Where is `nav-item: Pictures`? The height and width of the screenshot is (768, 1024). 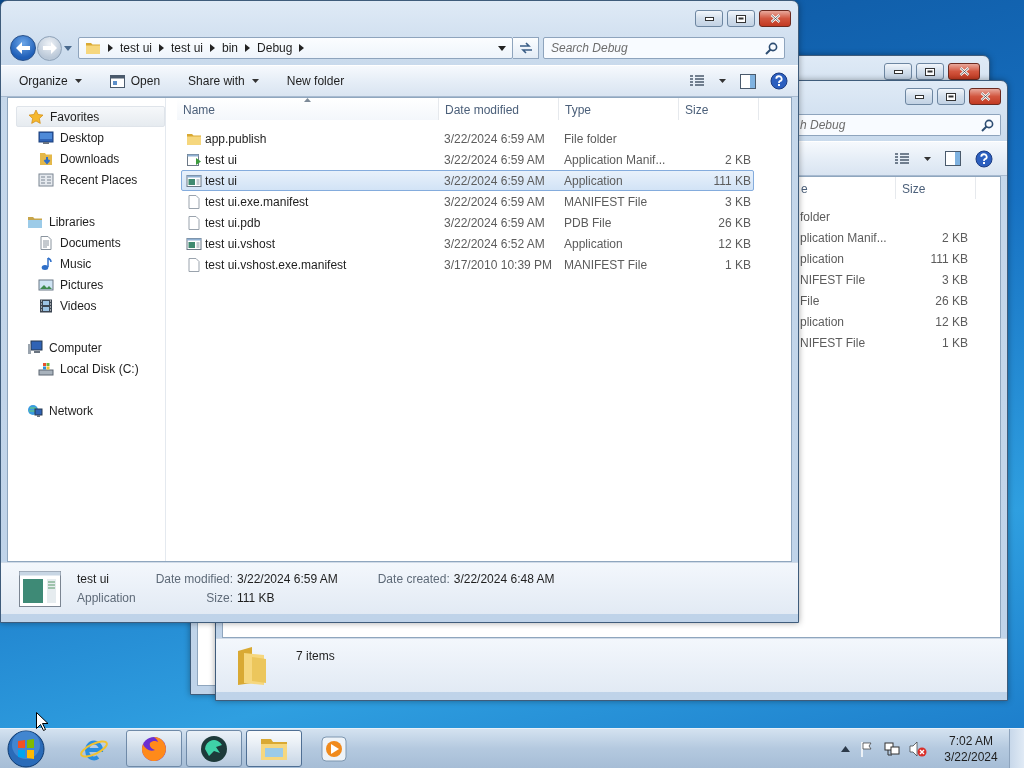 nav-item: Pictures is located at coordinates (90, 284).